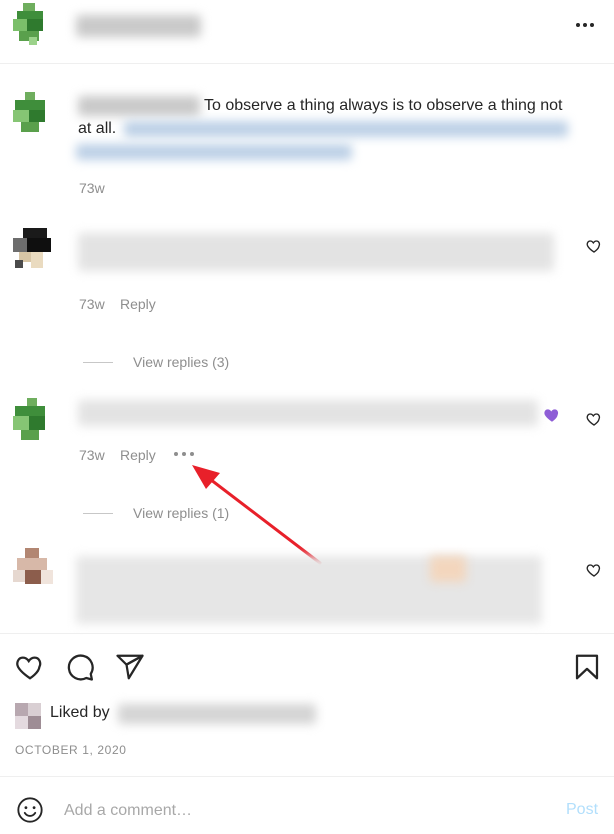 Image resolution: width=614 pixels, height=834 pixels. Describe the element at coordinates (30, 810) in the screenshot. I see `emoji-icon` at that location.